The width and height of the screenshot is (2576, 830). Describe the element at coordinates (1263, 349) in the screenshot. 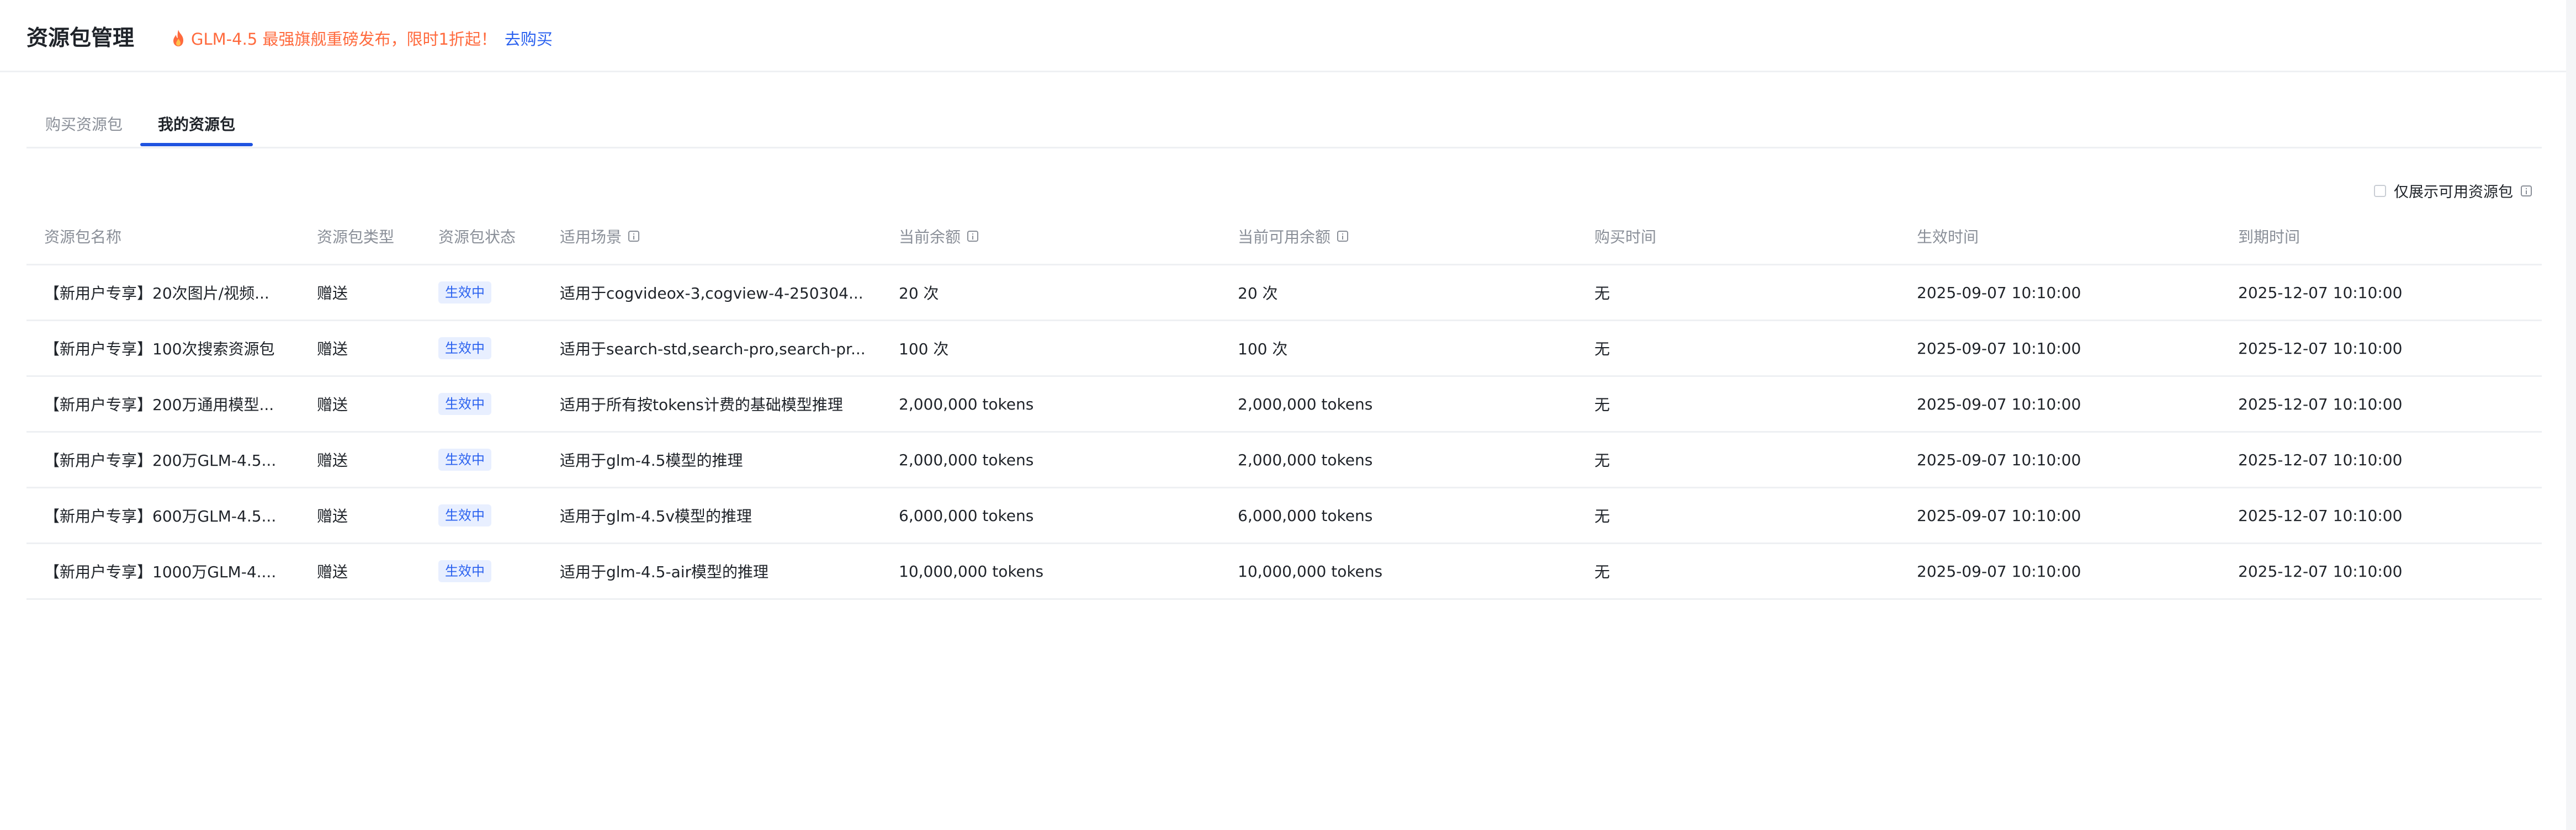

I see `available-balance-cell: 100 次` at that location.